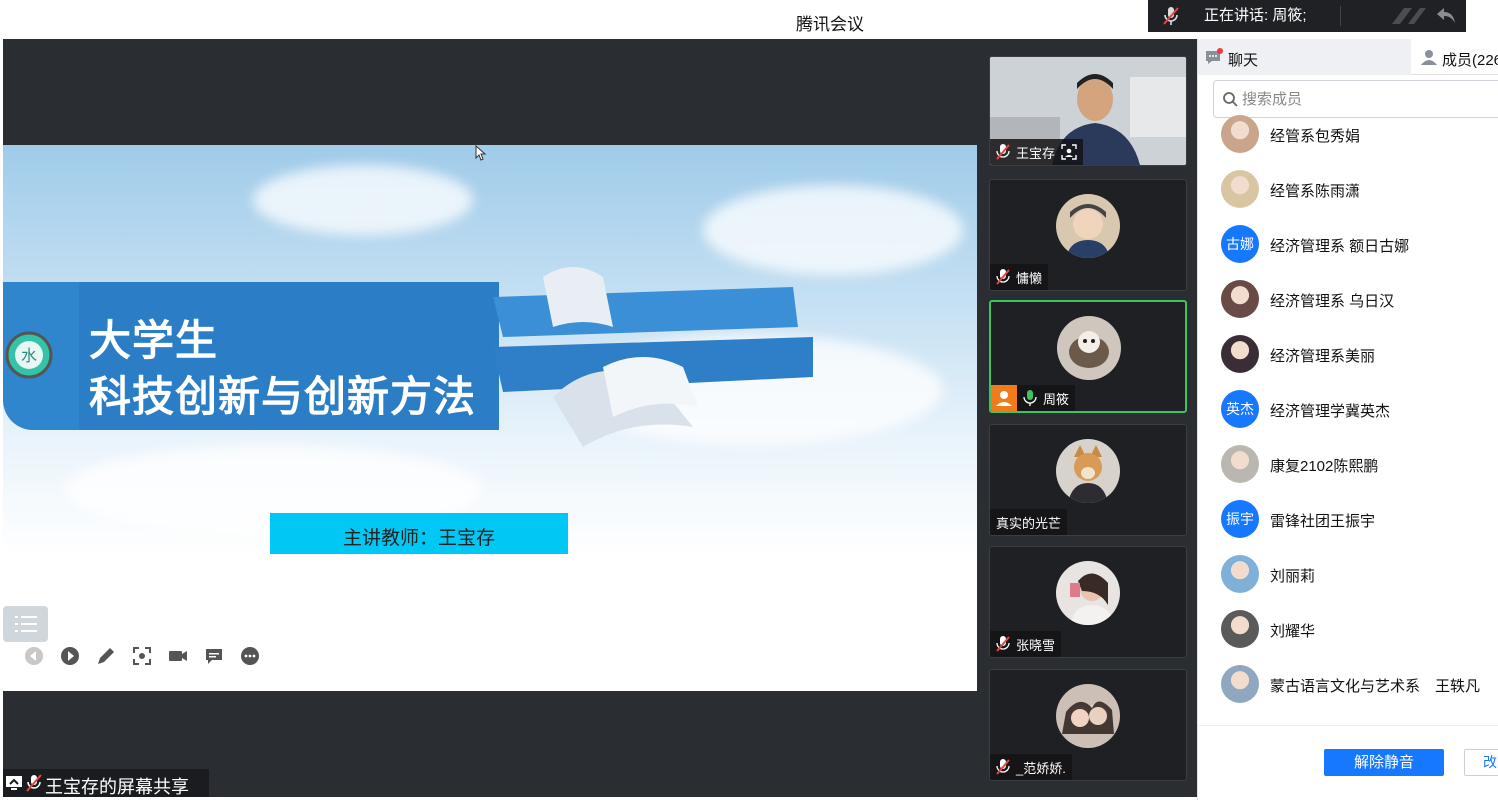  I want to click on unmute-button: 解除静音, so click(1384, 762).